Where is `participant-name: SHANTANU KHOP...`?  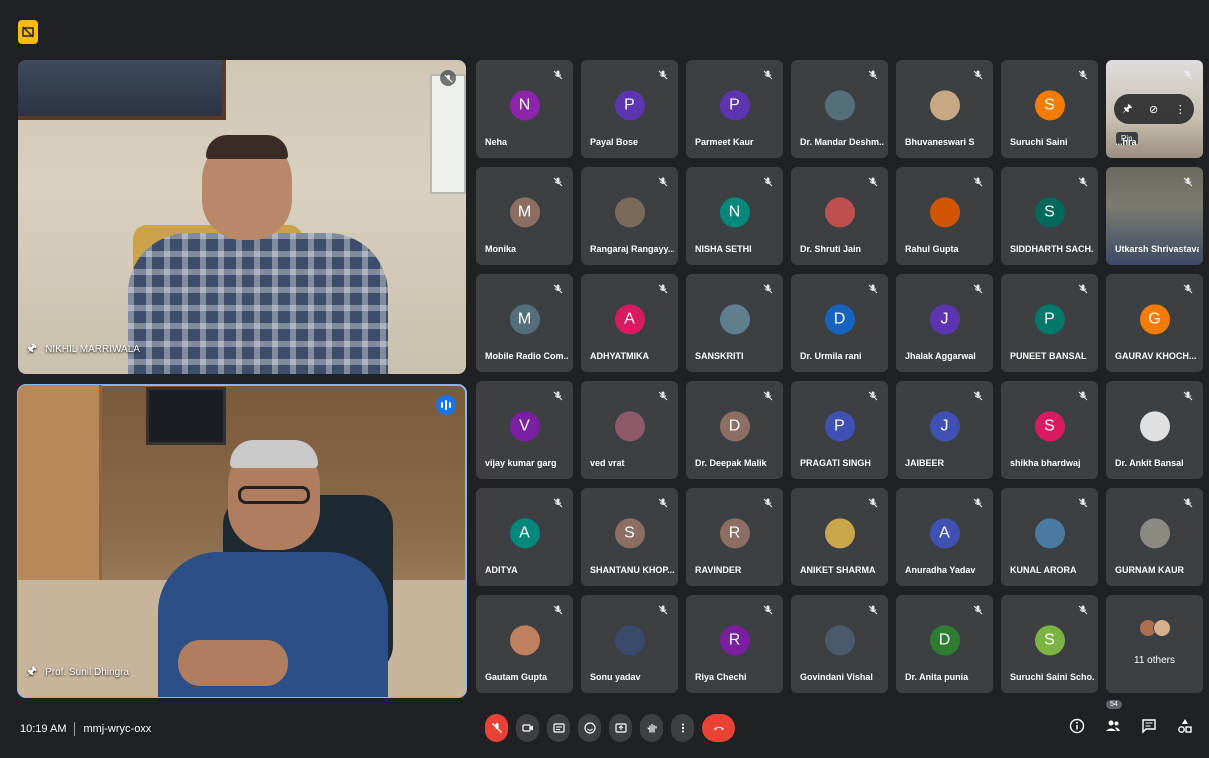
participant-name: SHANTANU KHOP... is located at coordinates (632, 570).